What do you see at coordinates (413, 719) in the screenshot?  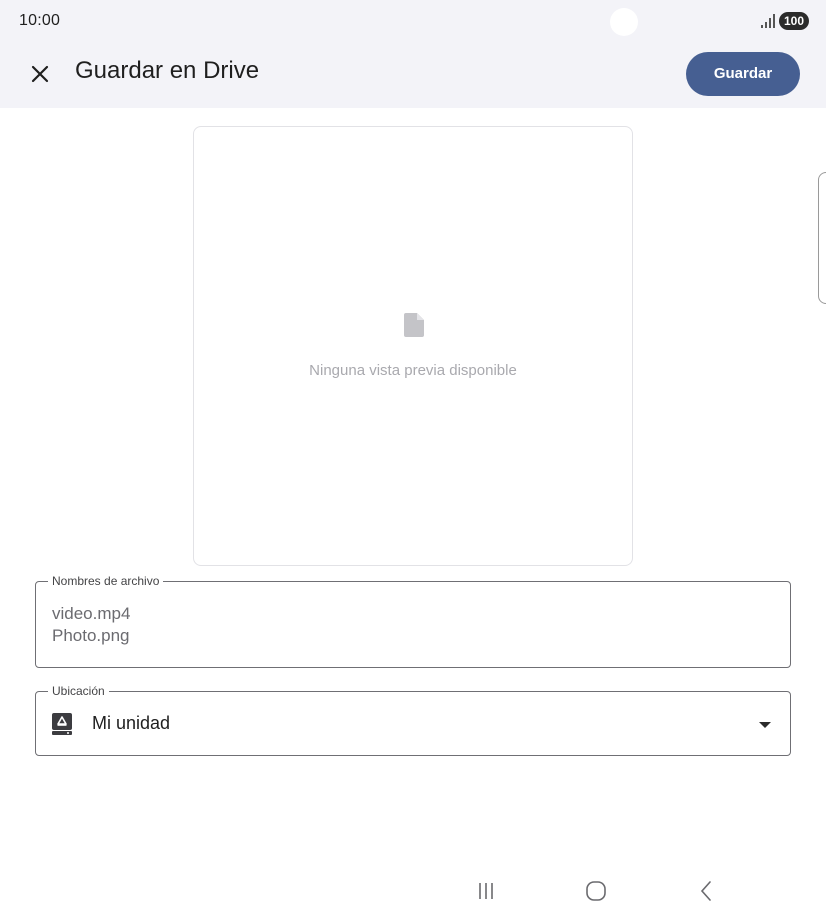 I see `location-dropdown: Ubicación Mi unidad` at bounding box center [413, 719].